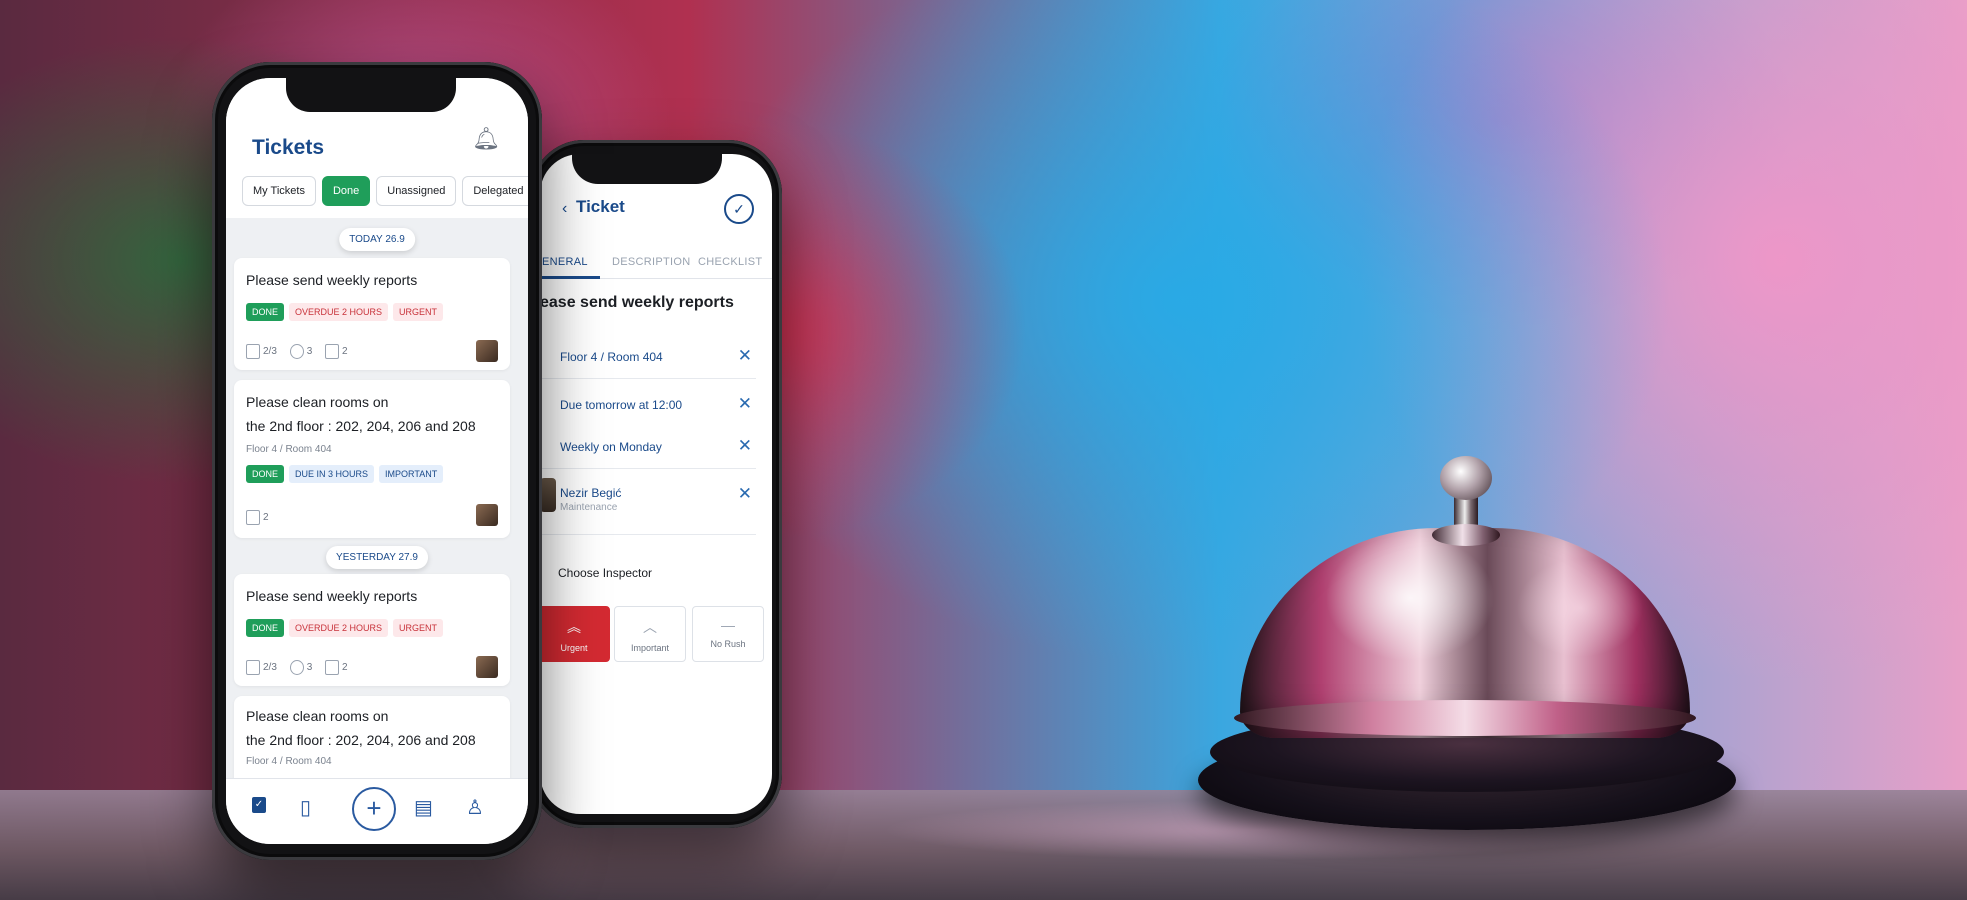 Image resolution: width=1967 pixels, height=900 pixels. What do you see at coordinates (259, 805) in the screenshot?
I see `checklist-icon: ✓` at bounding box center [259, 805].